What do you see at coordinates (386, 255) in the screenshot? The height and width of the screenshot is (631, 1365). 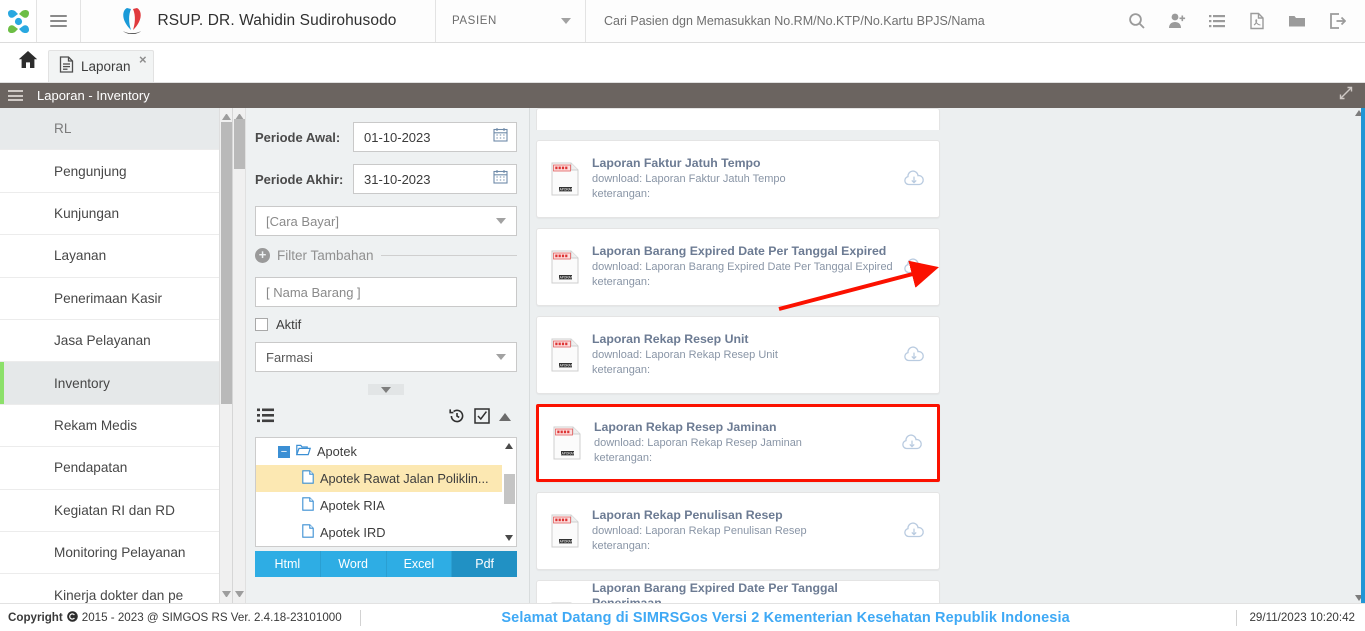 I see `filter-tambahan-divider: + Filter Tambahan` at bounding box center [386, 255].